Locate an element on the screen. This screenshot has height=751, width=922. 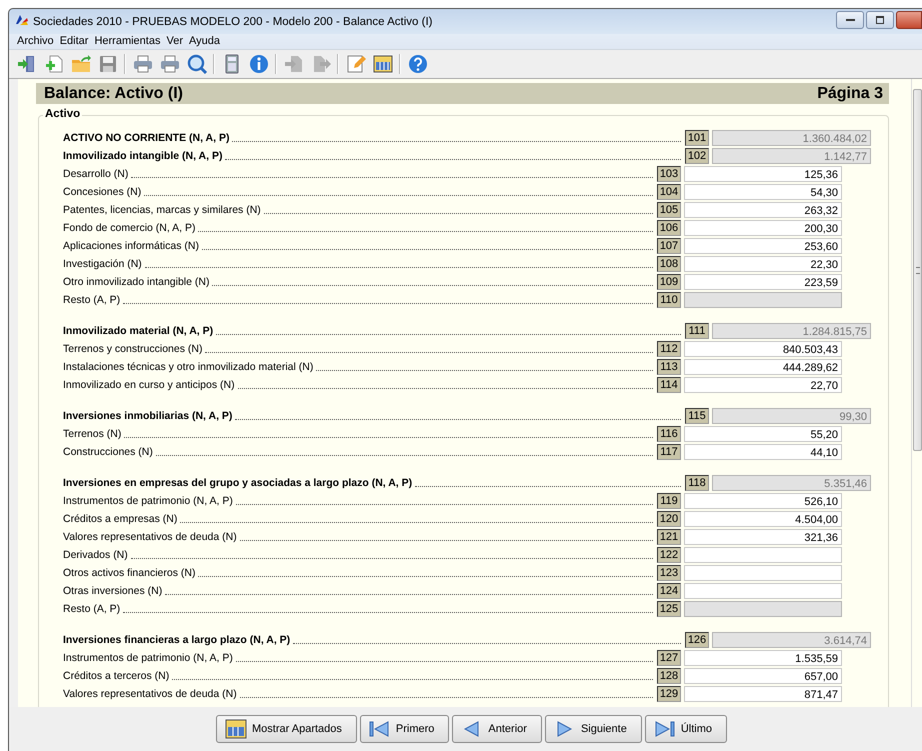
box-number: 111 is located at coordinates (697, 331).